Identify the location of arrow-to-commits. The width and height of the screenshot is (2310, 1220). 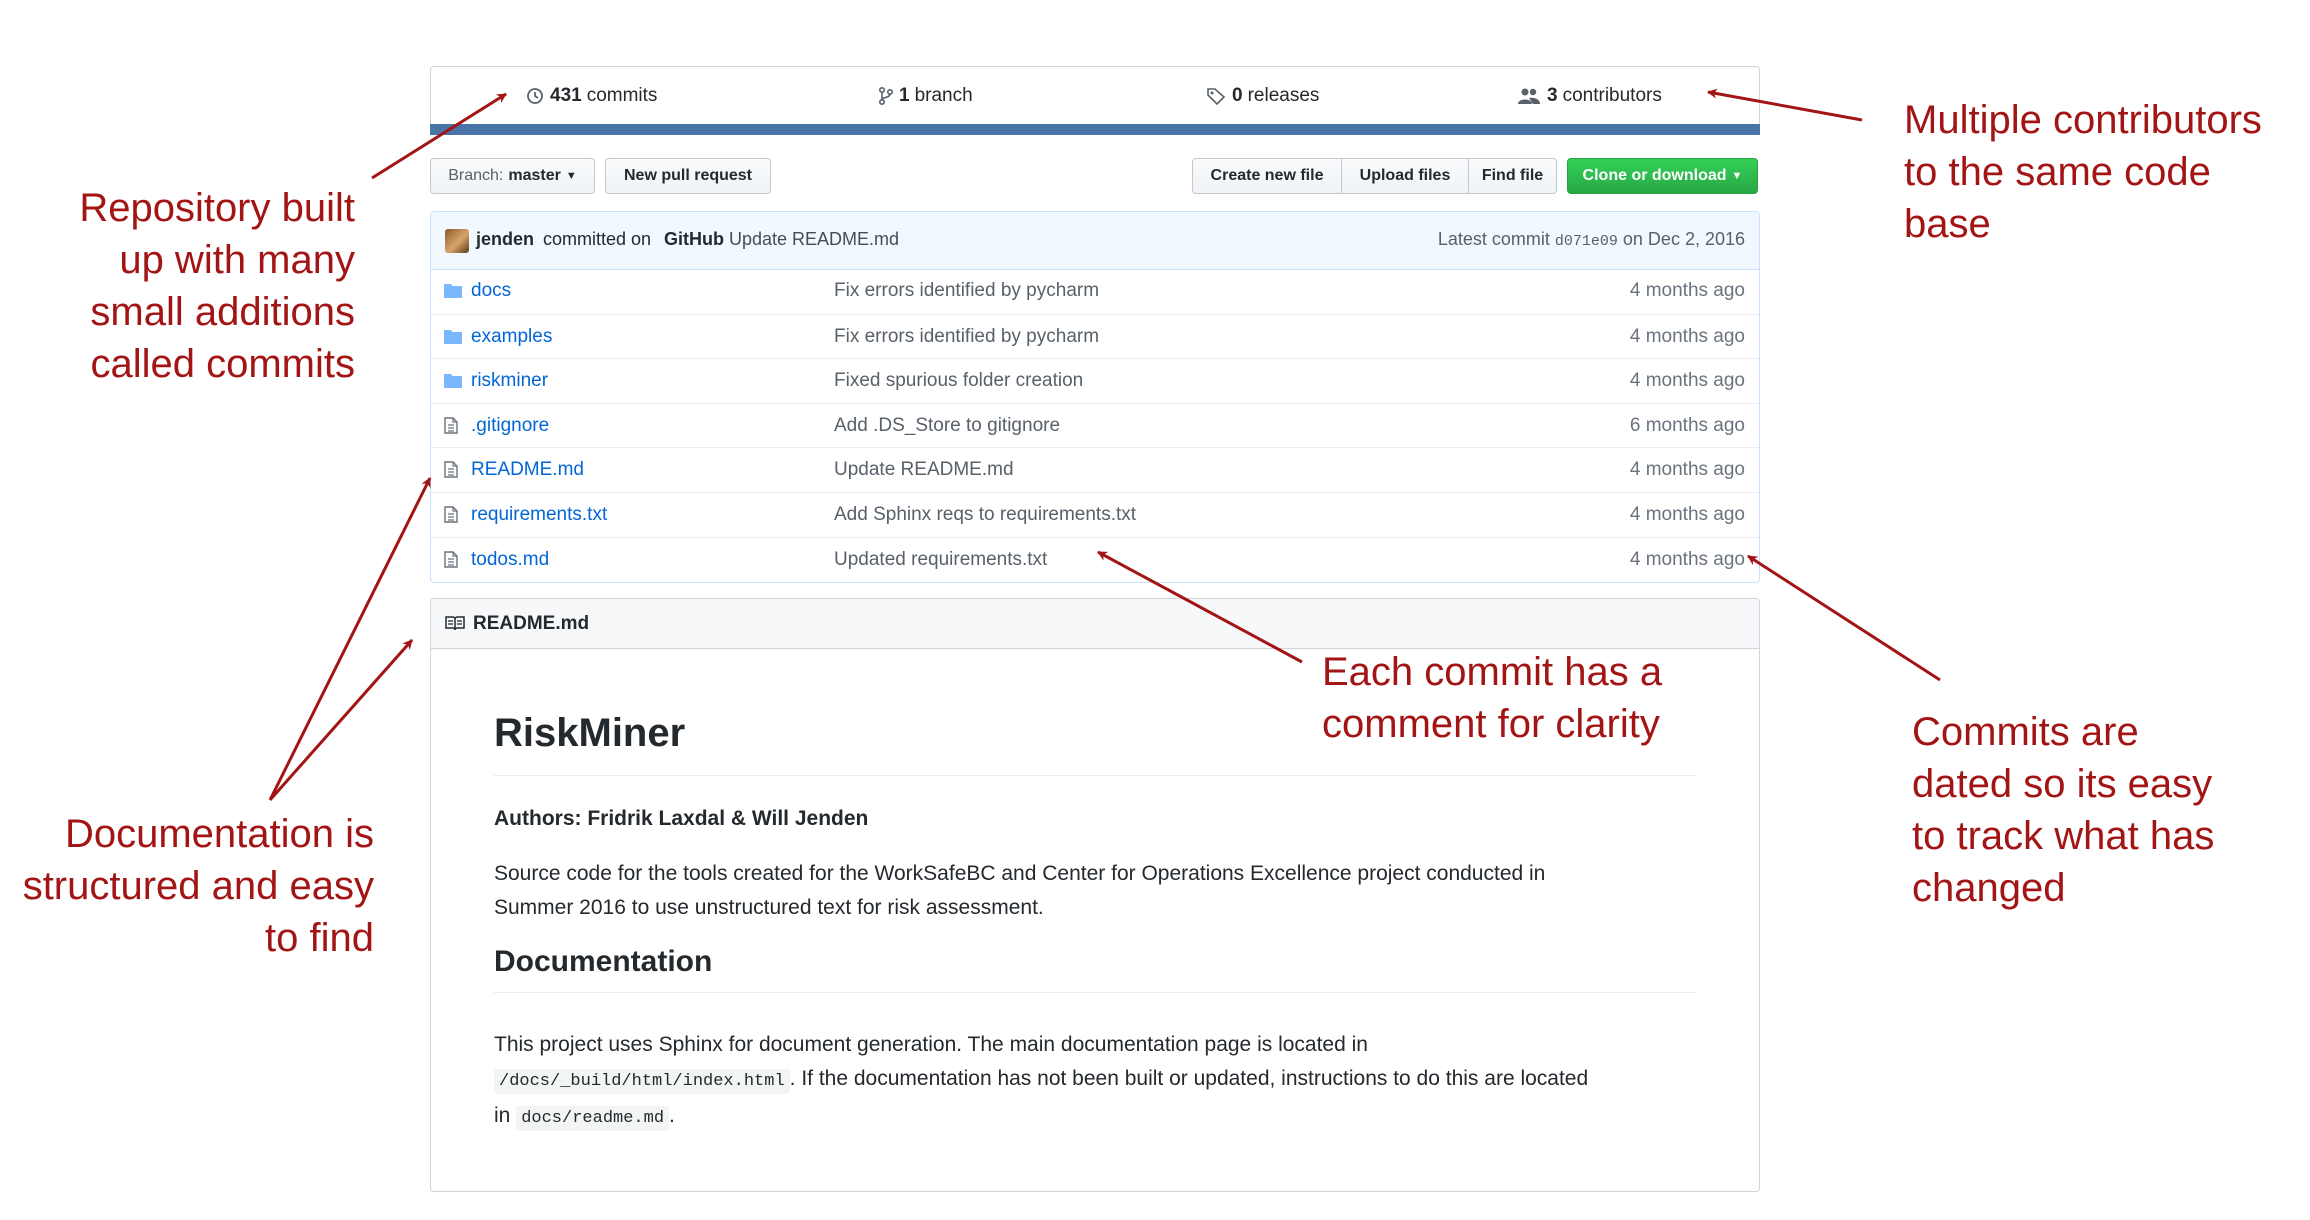
(439, 136).